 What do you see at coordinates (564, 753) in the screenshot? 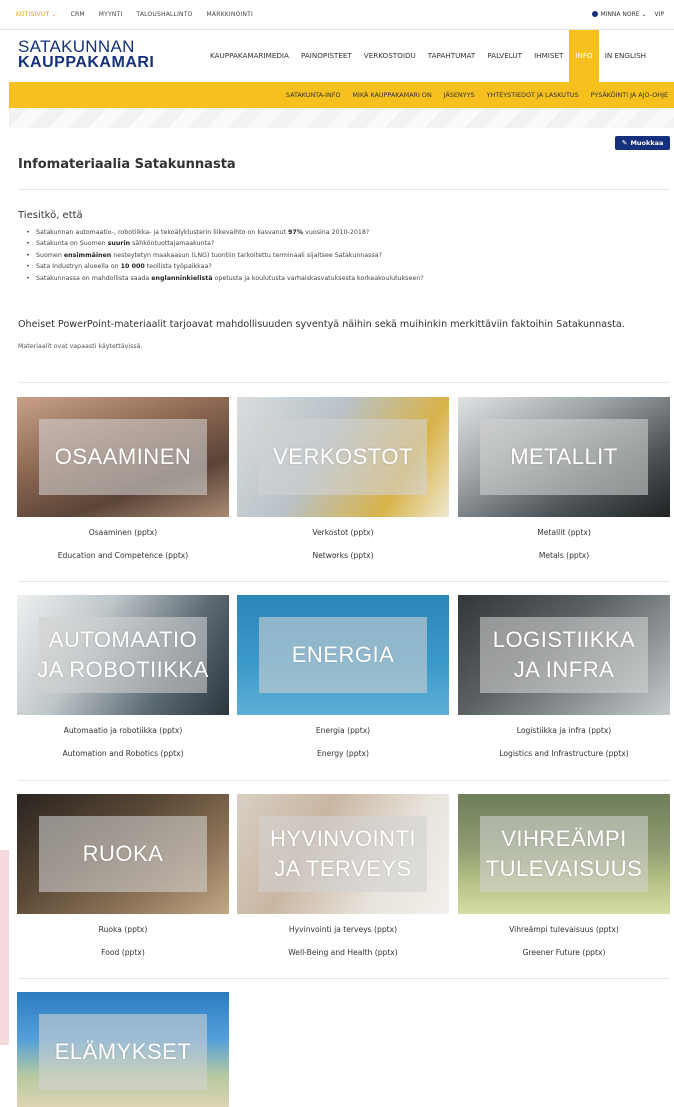
I see `download-link-en: Logistics and Infrastructure (pptx)` at bounding box center [564, 753].